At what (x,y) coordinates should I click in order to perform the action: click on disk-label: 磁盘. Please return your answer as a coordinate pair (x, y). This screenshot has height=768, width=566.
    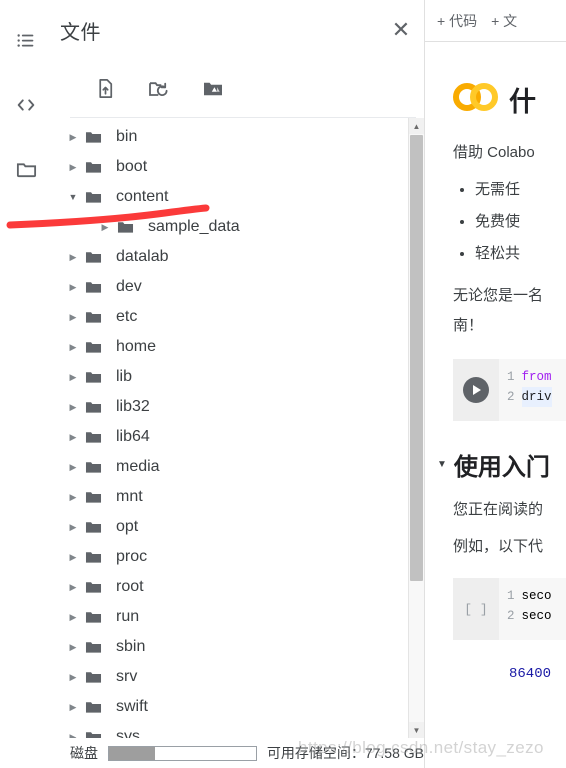
    Looking at the image, I should click on (84, 753).